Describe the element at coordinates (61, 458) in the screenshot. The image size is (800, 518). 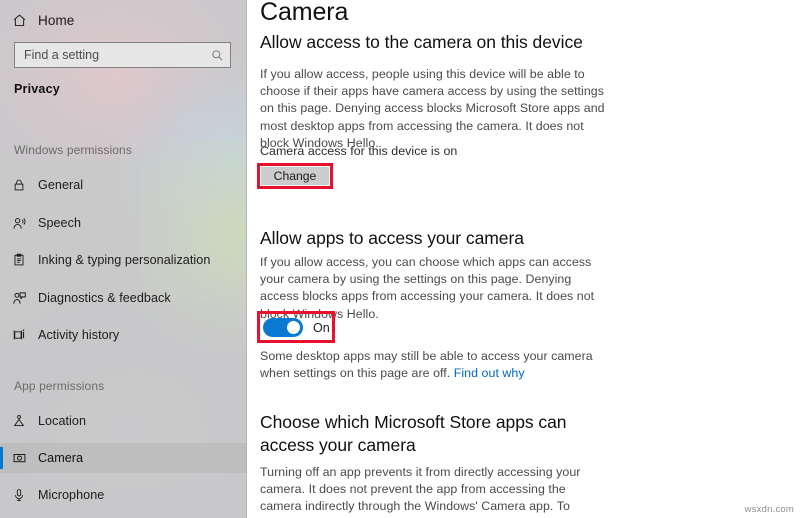
I see `sidebar-item-label: Camera` at that location.